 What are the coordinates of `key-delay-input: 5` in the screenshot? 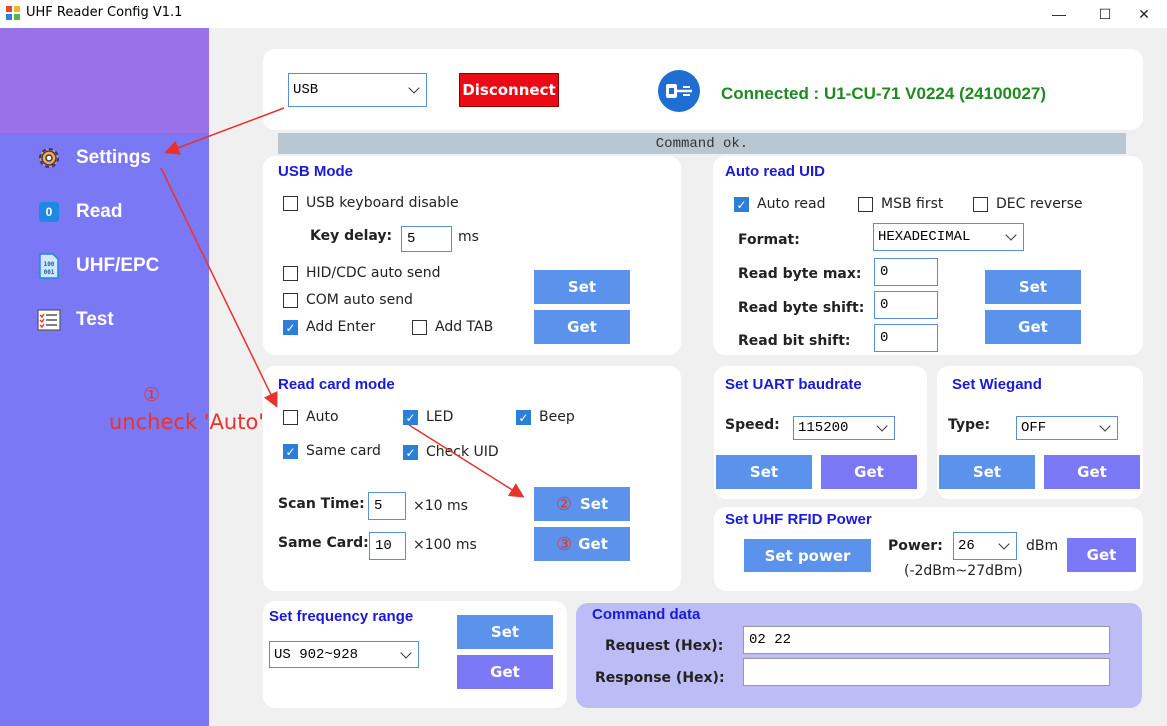 It's located at (426, 239).